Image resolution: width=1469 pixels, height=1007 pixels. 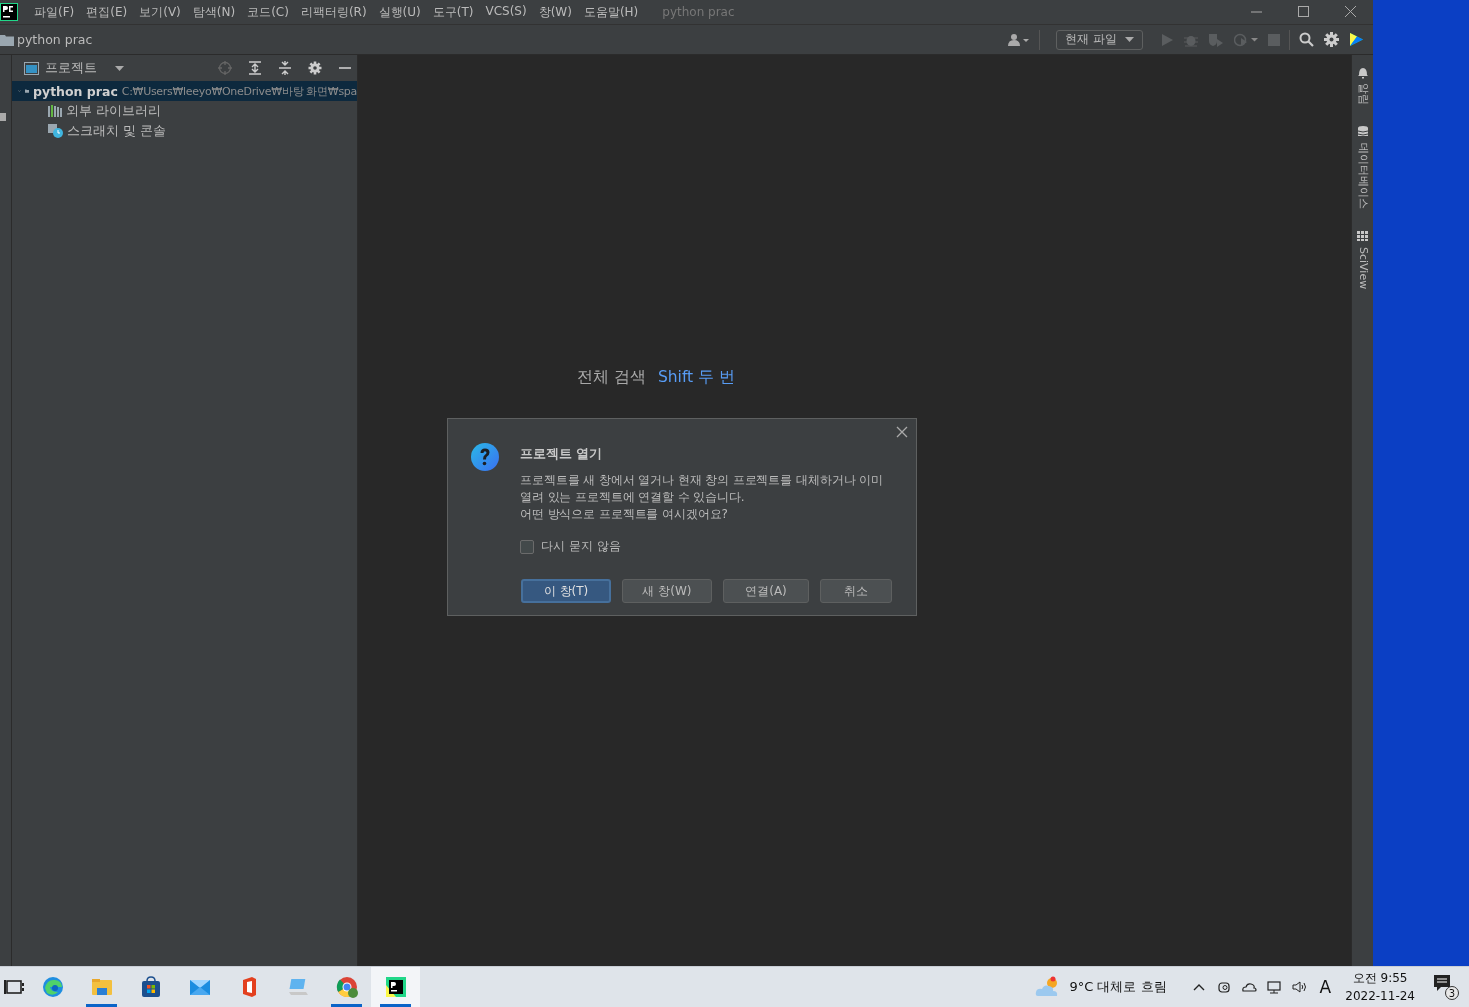 What do you see at coordinates (55, 111) in the screenshot?
I see `library-icon` at bounding box center [55, 111].